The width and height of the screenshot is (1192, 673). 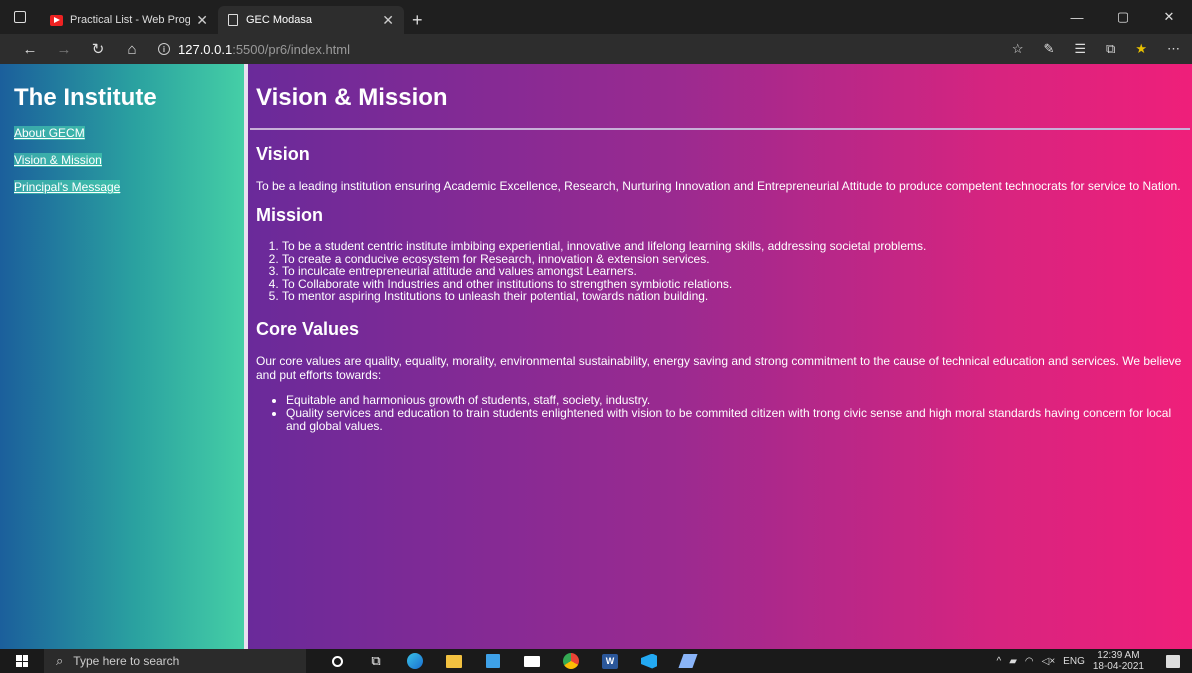 What do you see at coordinates (1018, 49) in the screenshot?
I see `favorite-star-icon: ☆` at bounding box center [1018, 49].